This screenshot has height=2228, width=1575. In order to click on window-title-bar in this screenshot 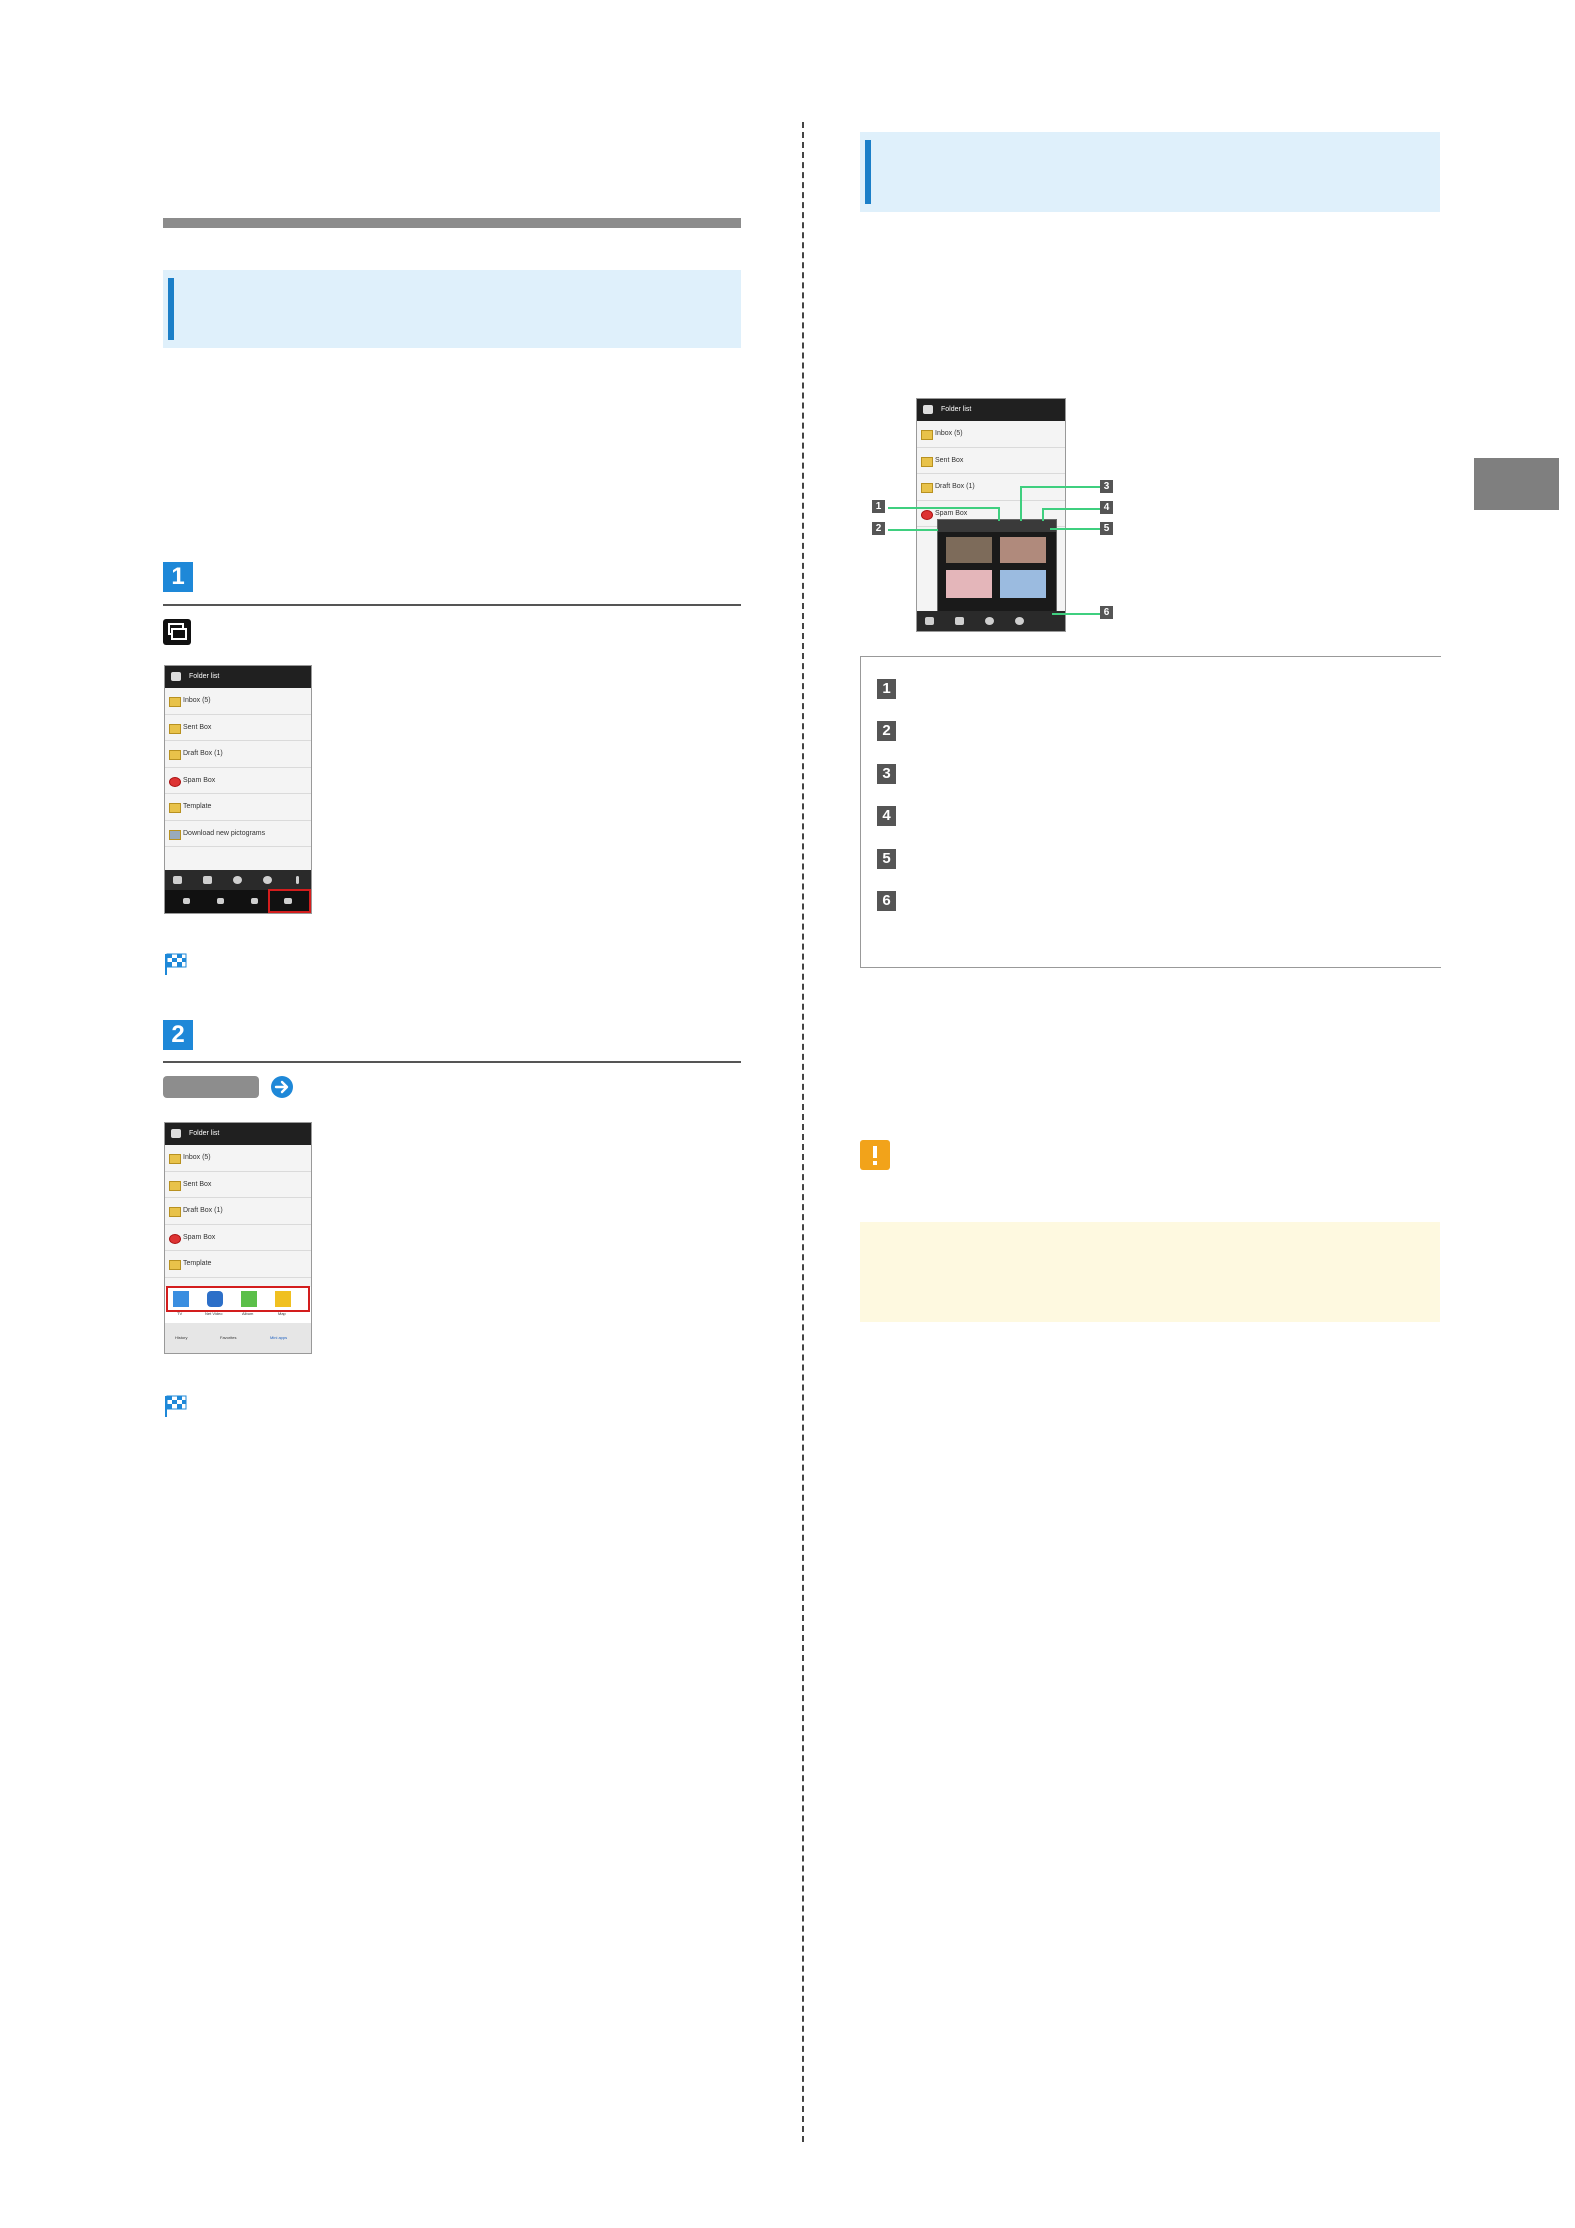, I will do `click(997, 526)`.